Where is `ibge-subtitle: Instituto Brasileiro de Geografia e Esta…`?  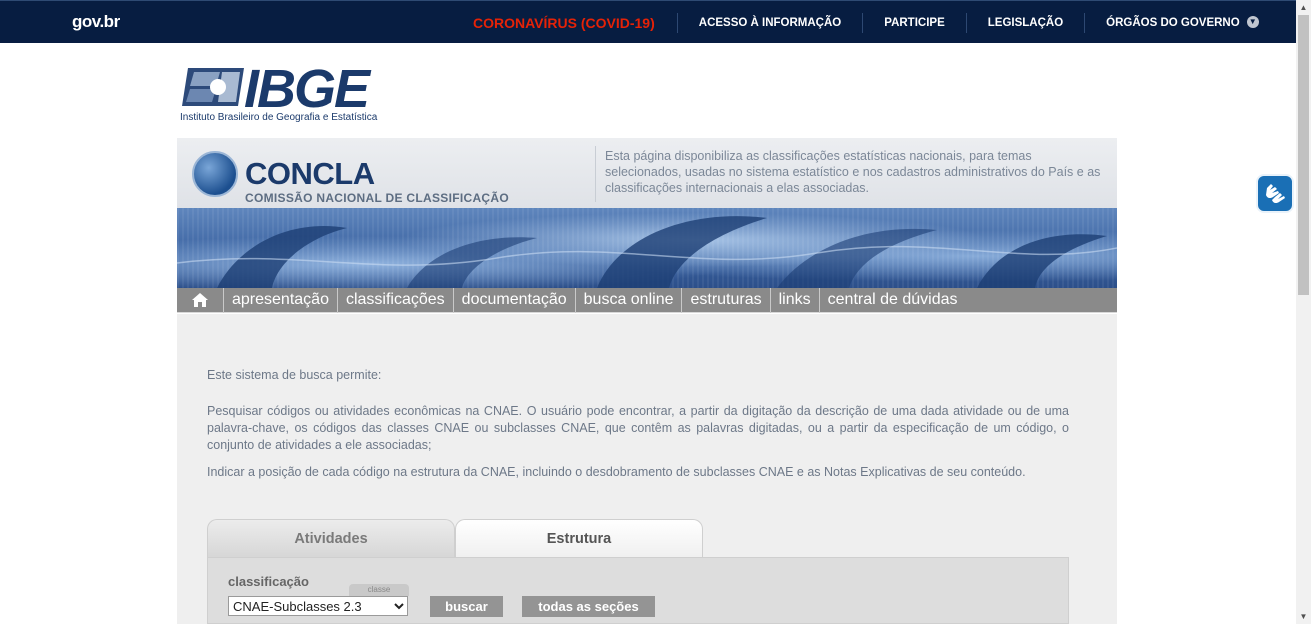
ibge-subtitle: Instituto Brasileiro de Geografia e Esta… is located at coordinates (279, 117).